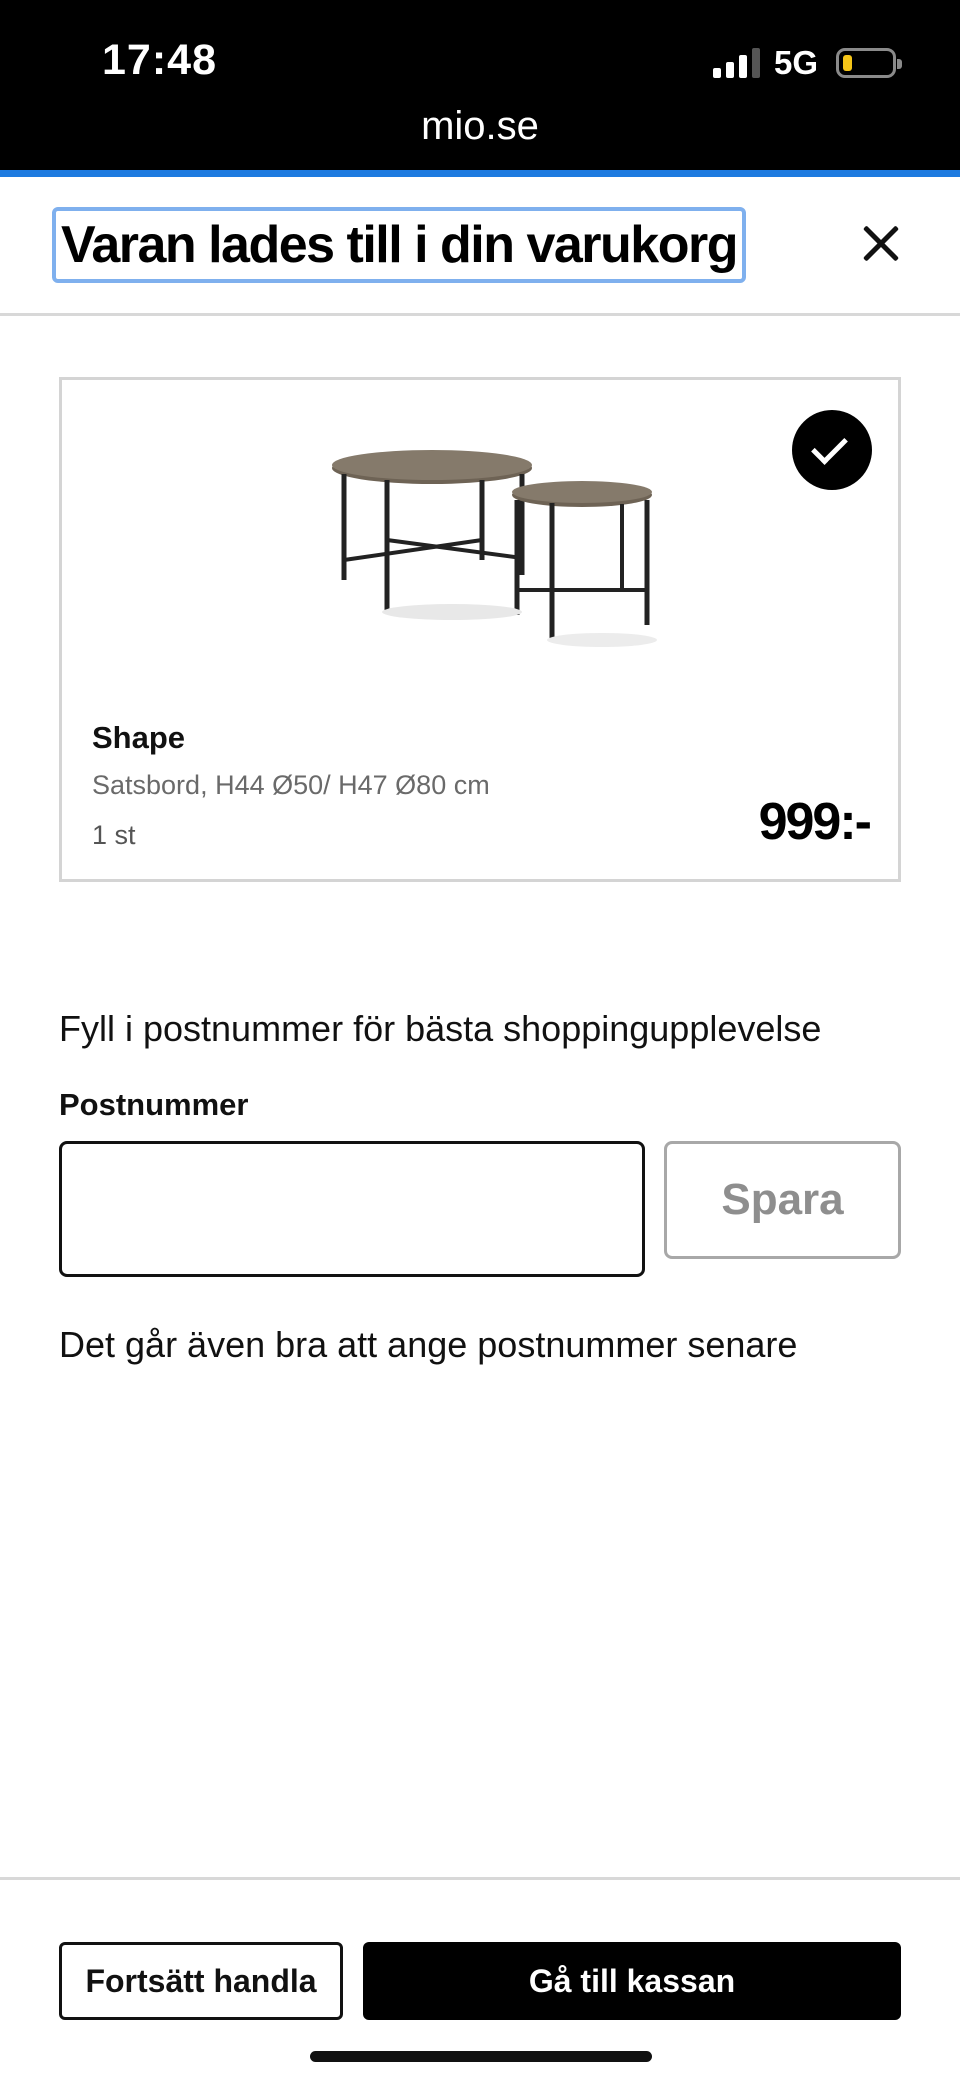 The height and width of the screenshot is (2078, 960). I want to click on product-description: Satsbord, H44 Ø50/ H47 Ø80 cm, so click(291, 785).